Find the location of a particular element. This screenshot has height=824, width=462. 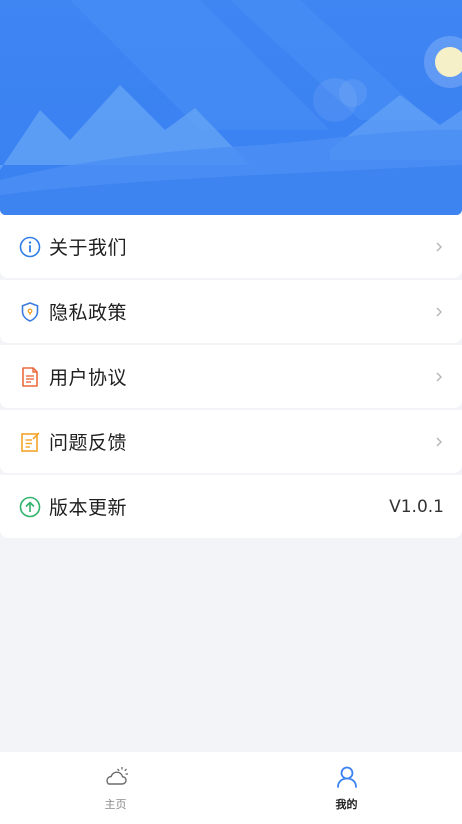

menu-item-label: 关于我们 is located at coordinates (88, 248).